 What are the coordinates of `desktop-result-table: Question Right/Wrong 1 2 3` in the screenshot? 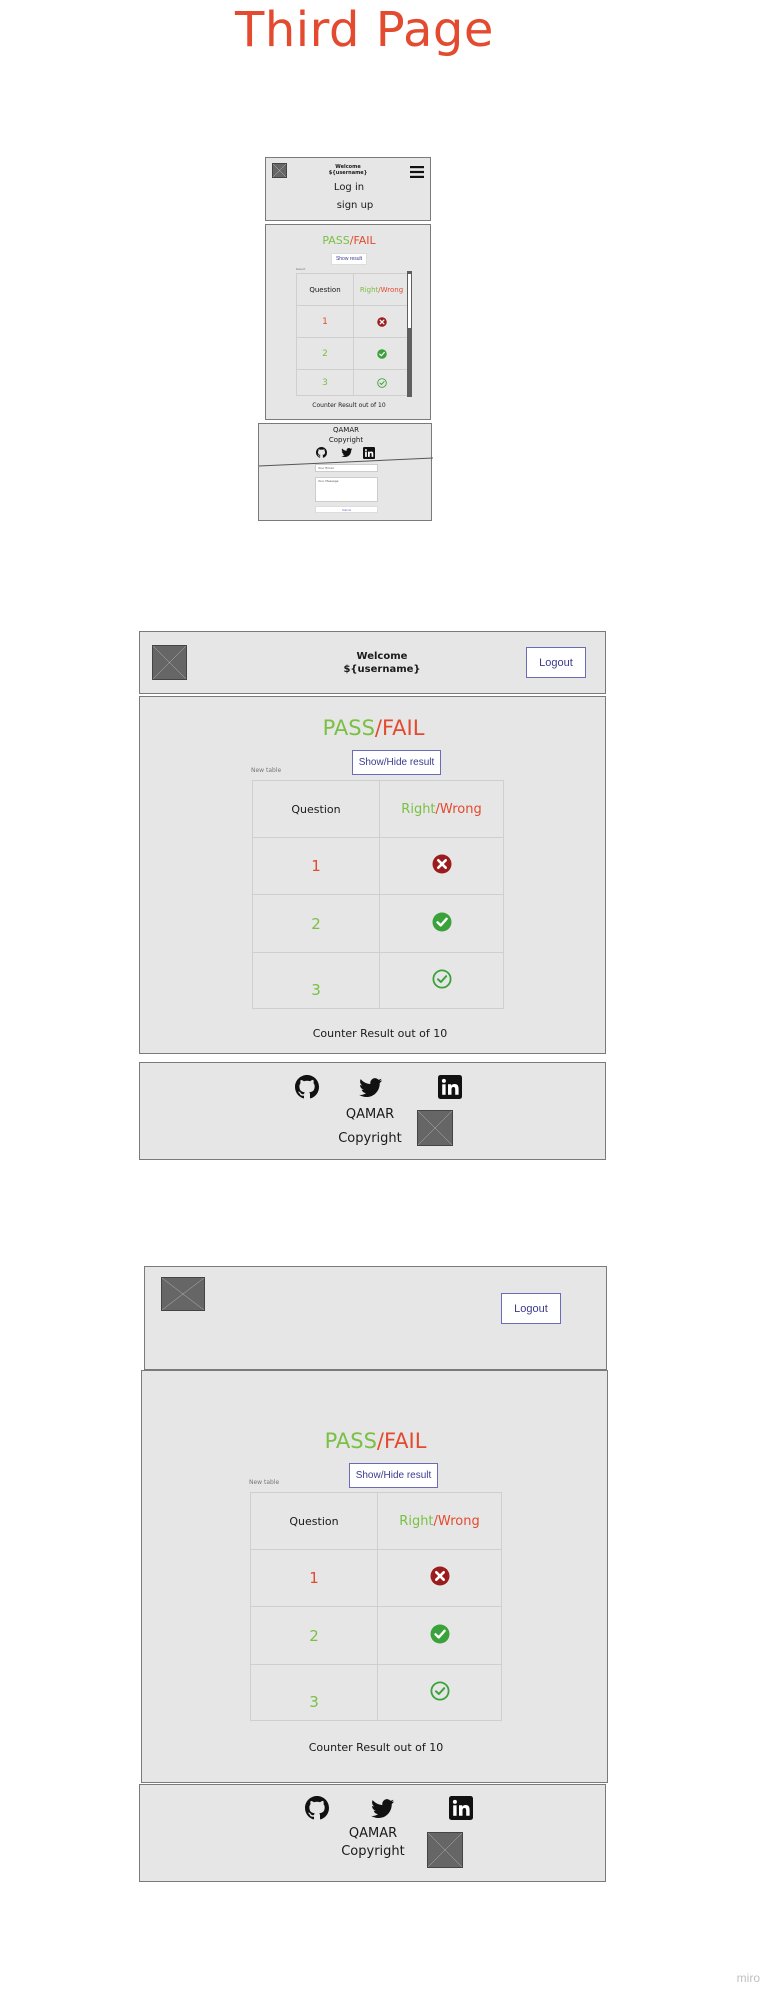 It's located at (378, 894).